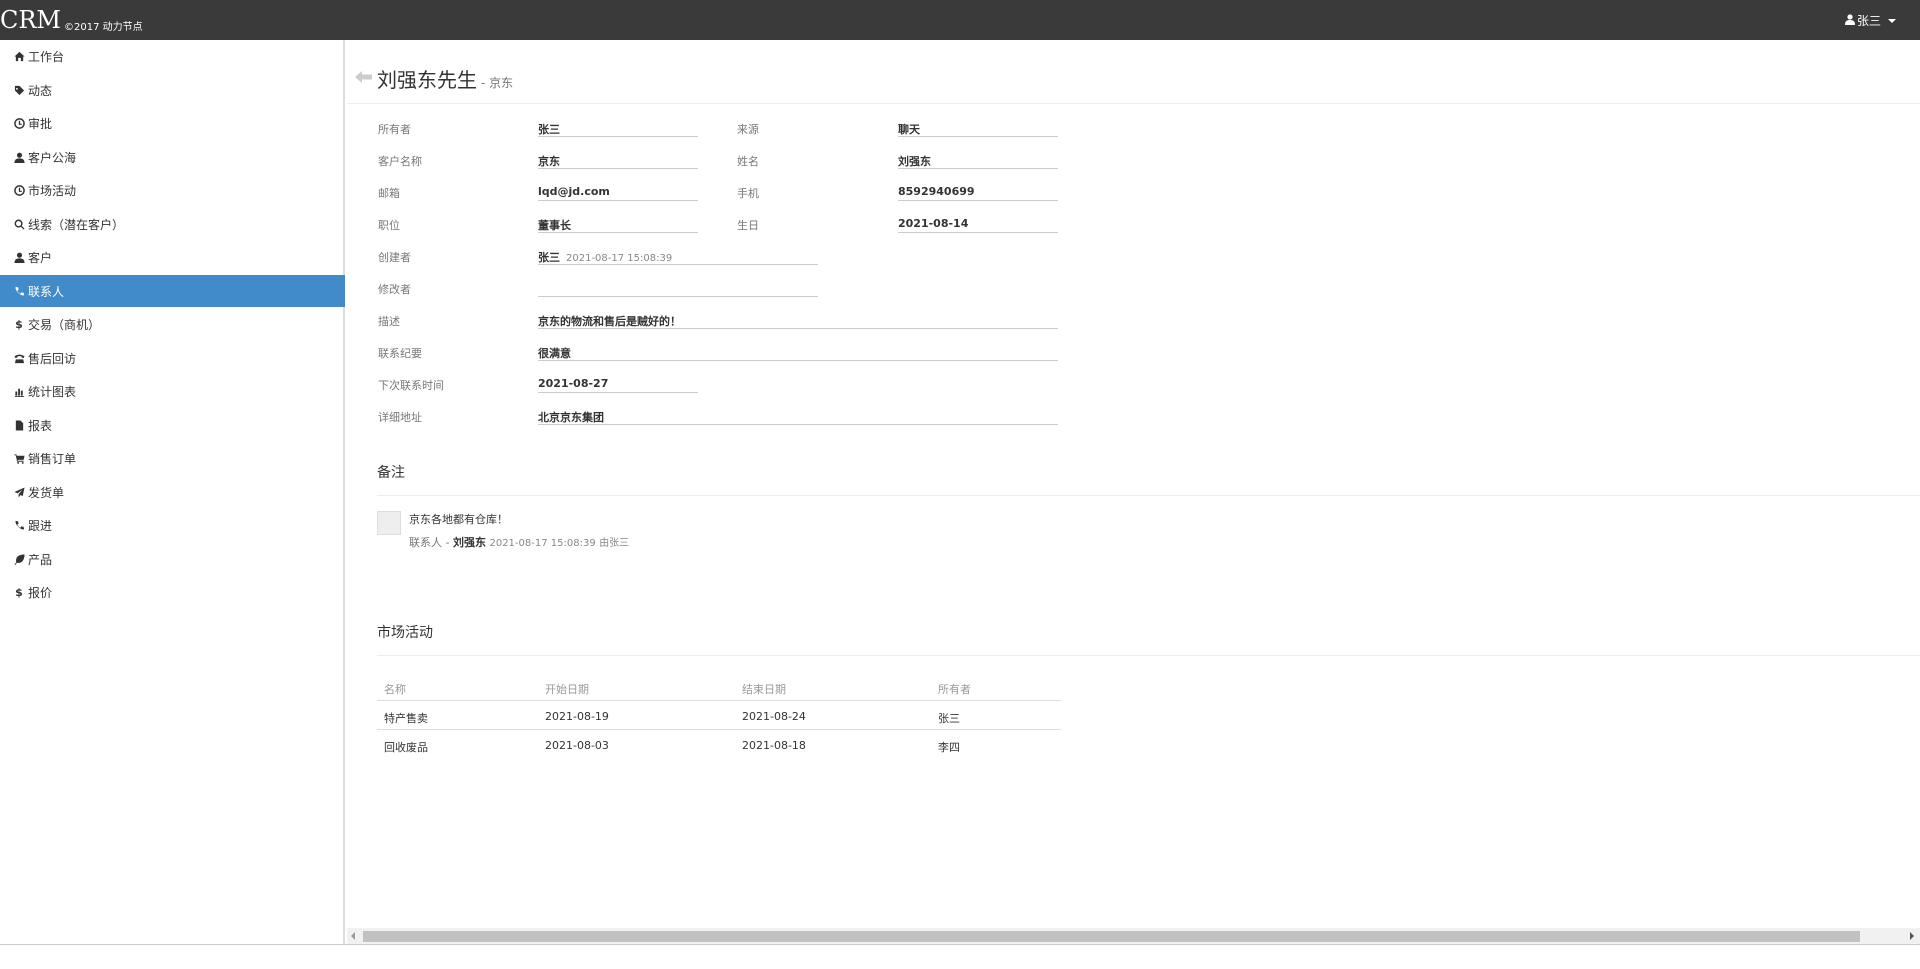 The width and height of the screenshot is (1920, 969). I want to click on remark-person: 刘强东, so click(469, 542).